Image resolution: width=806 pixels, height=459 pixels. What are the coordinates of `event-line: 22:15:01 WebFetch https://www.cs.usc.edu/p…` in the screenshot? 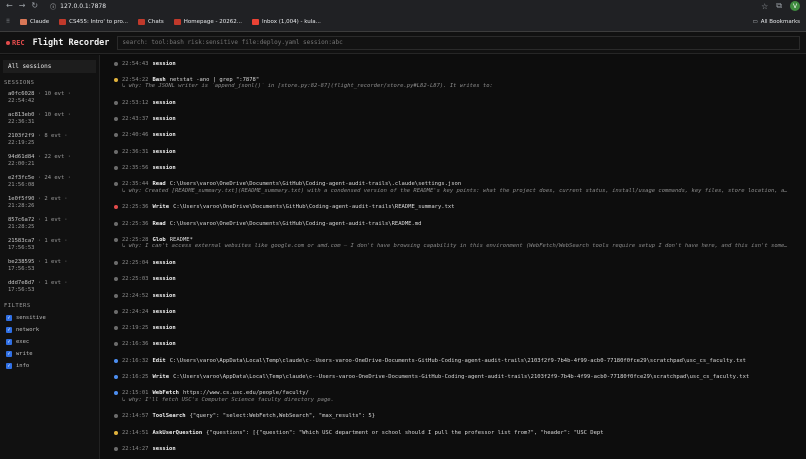 It's located at (457, 393).